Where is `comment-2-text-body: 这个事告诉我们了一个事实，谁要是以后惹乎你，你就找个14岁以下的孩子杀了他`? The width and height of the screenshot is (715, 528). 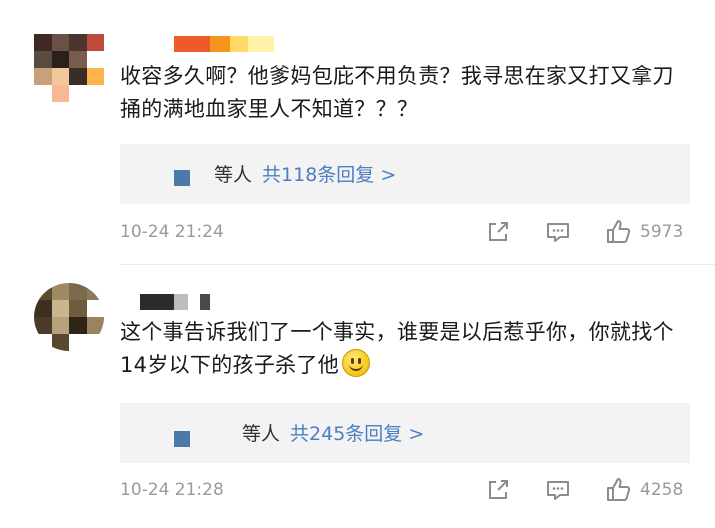
comment-2-text-body: 这个事告诉我们了一个事实，谁要是以后惹乎你，你就找个14岁以下的孩子杀了他 is located at coordinates (397, 348).